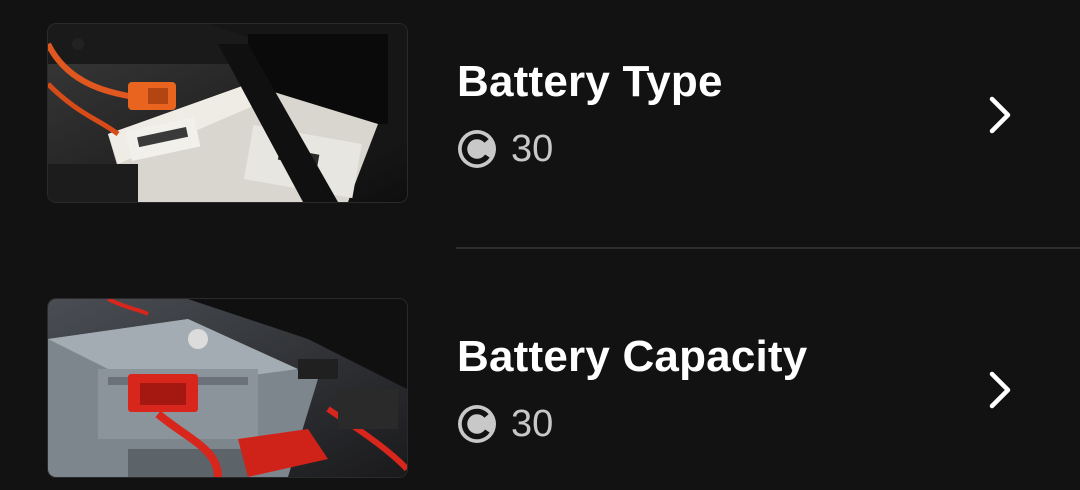 This screenshot has height=490, width=1080. I want to click on item-title: Battery Capacity, so click(632, 356).